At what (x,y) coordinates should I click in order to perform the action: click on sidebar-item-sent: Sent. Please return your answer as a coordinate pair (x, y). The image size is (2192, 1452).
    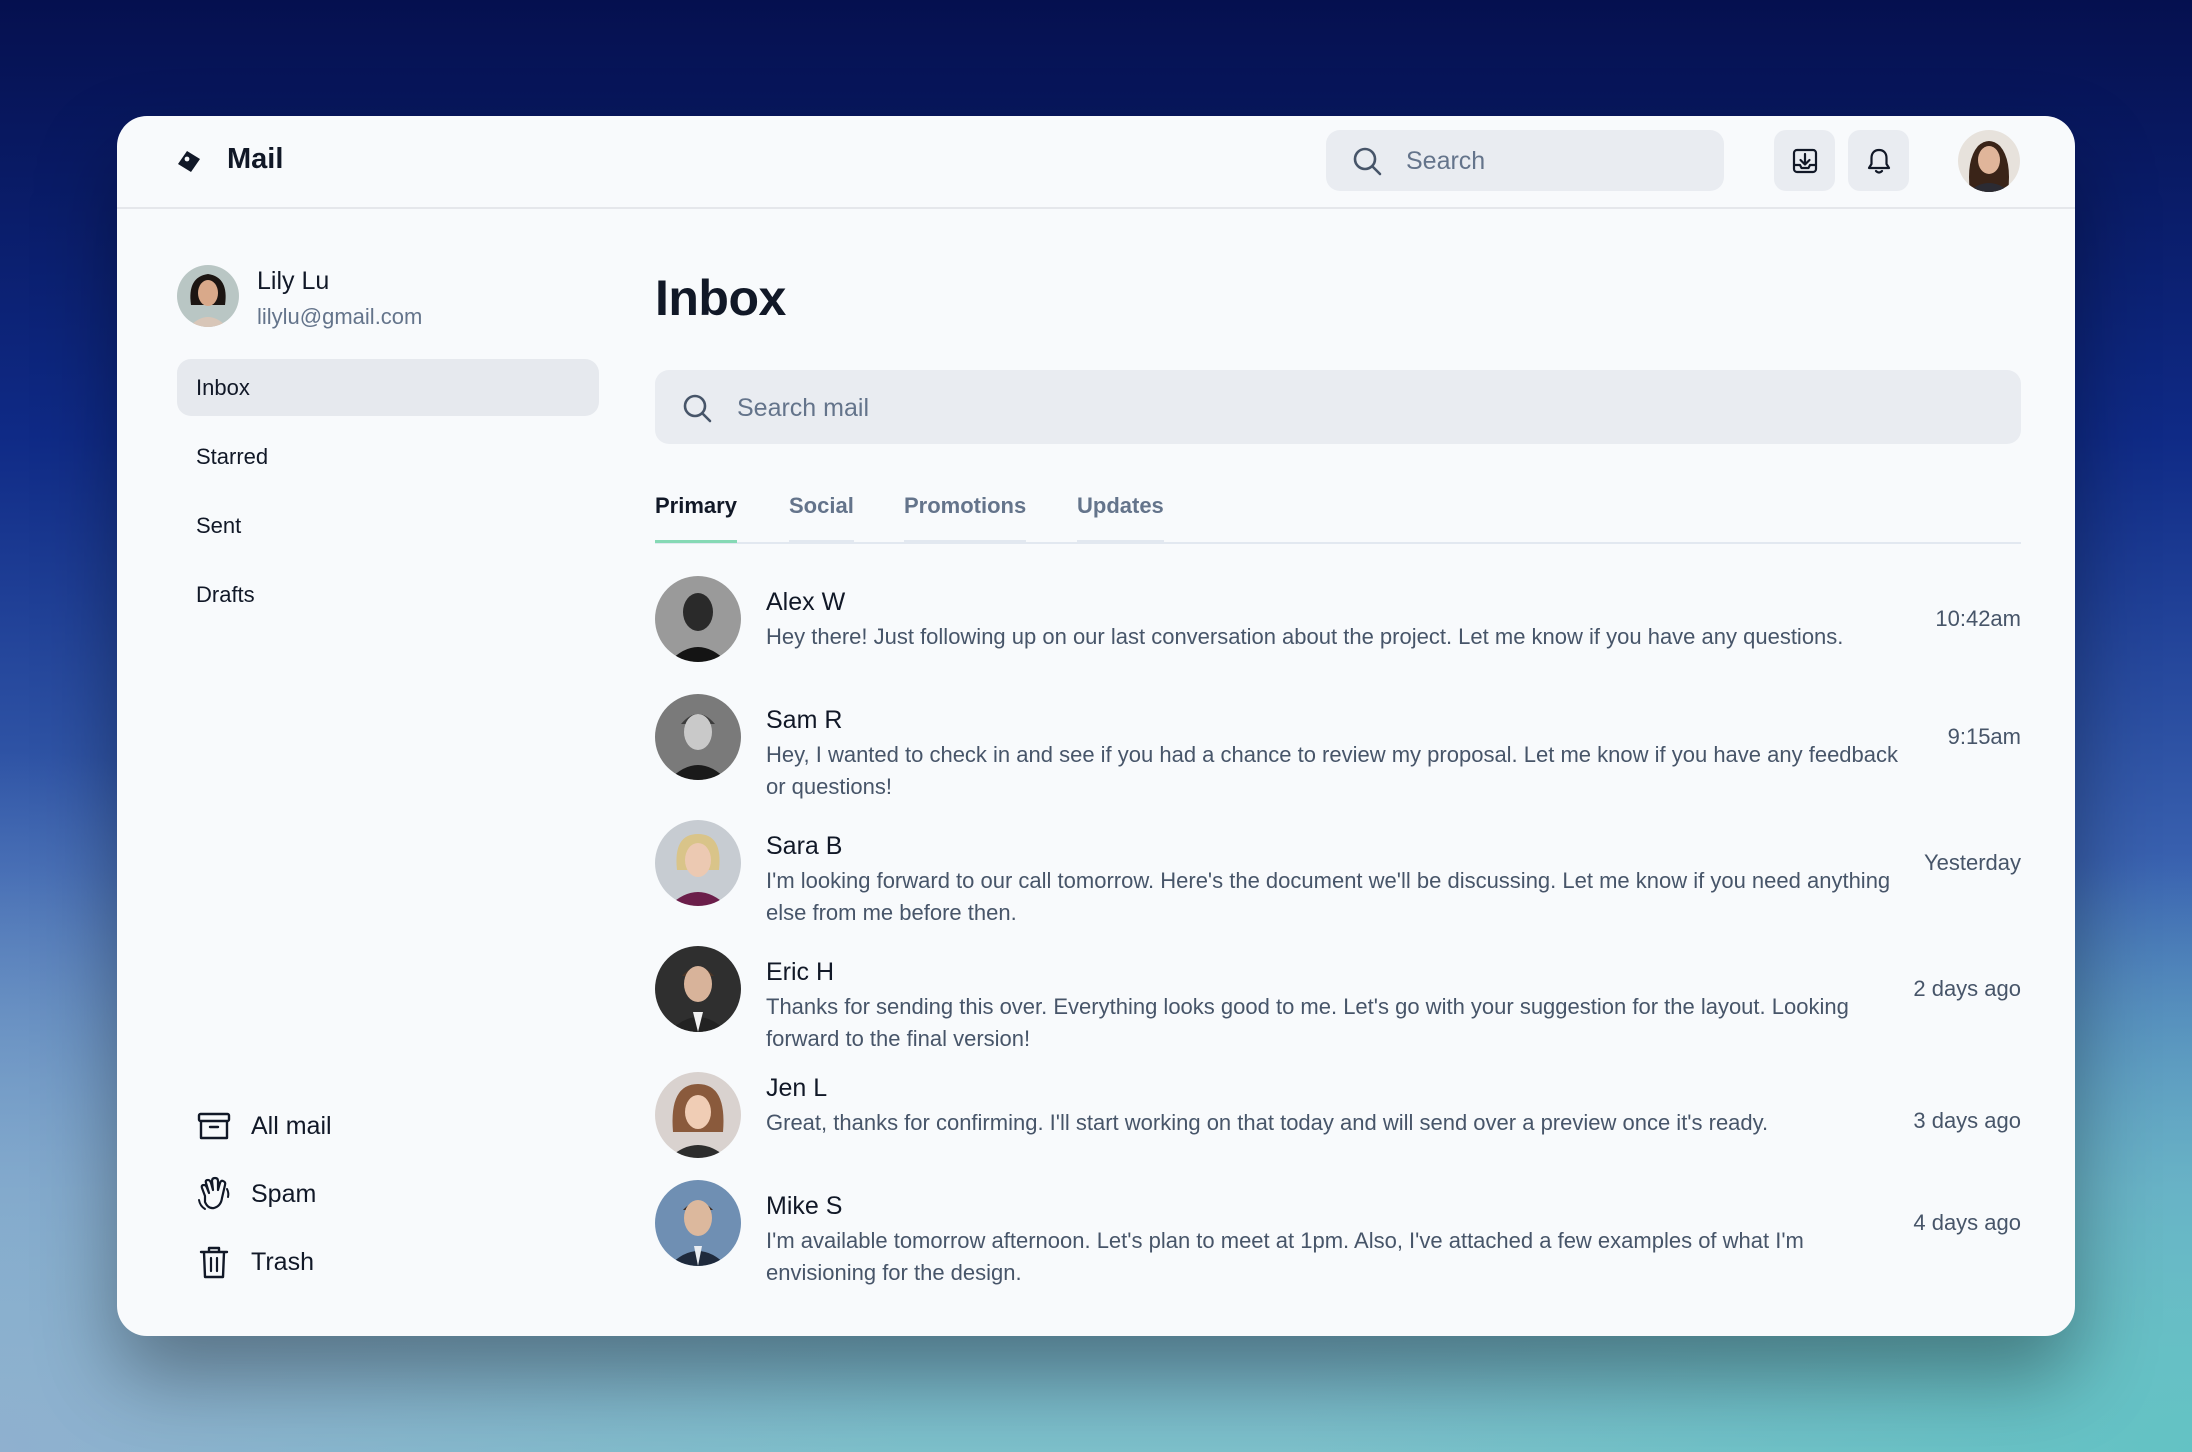
    Looking at the image, I should click on (388, 525).